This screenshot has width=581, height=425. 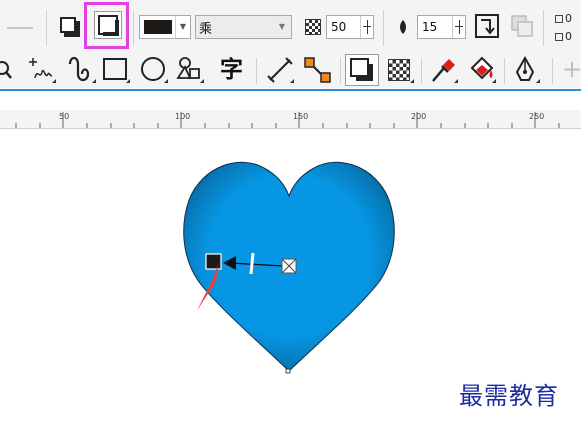 What do you see at coordinates (571, 70) in the screenshot?
I see `add-tool-button: +` at bounding box center [571, 70].